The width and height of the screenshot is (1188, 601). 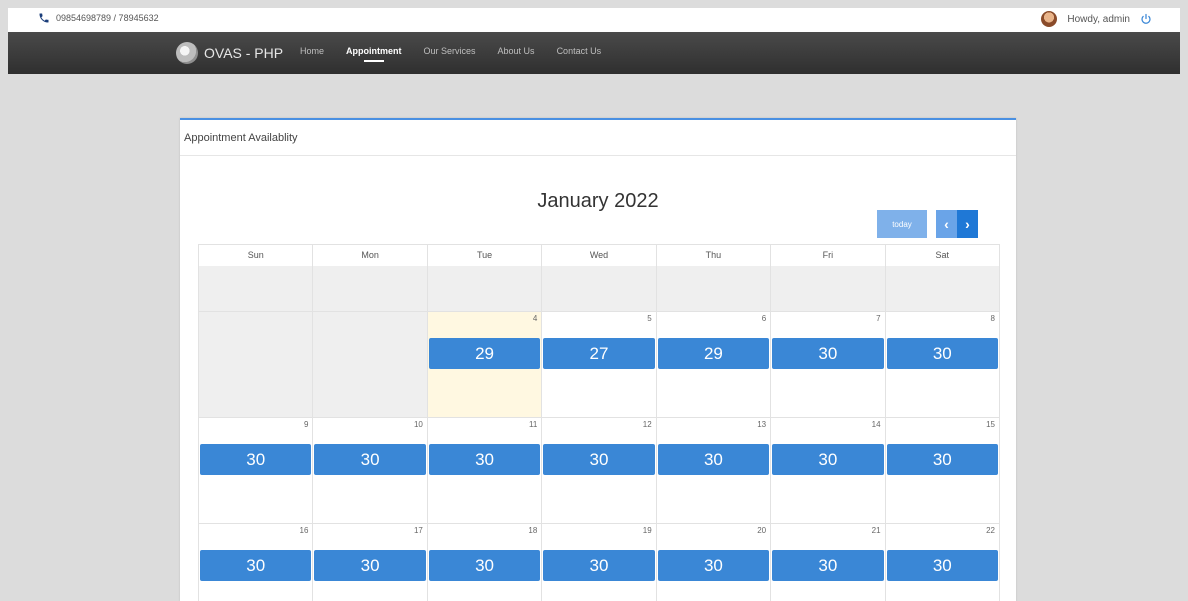 I want to click on calendar-day-cell: 8 30, so click(x=942, y=365).